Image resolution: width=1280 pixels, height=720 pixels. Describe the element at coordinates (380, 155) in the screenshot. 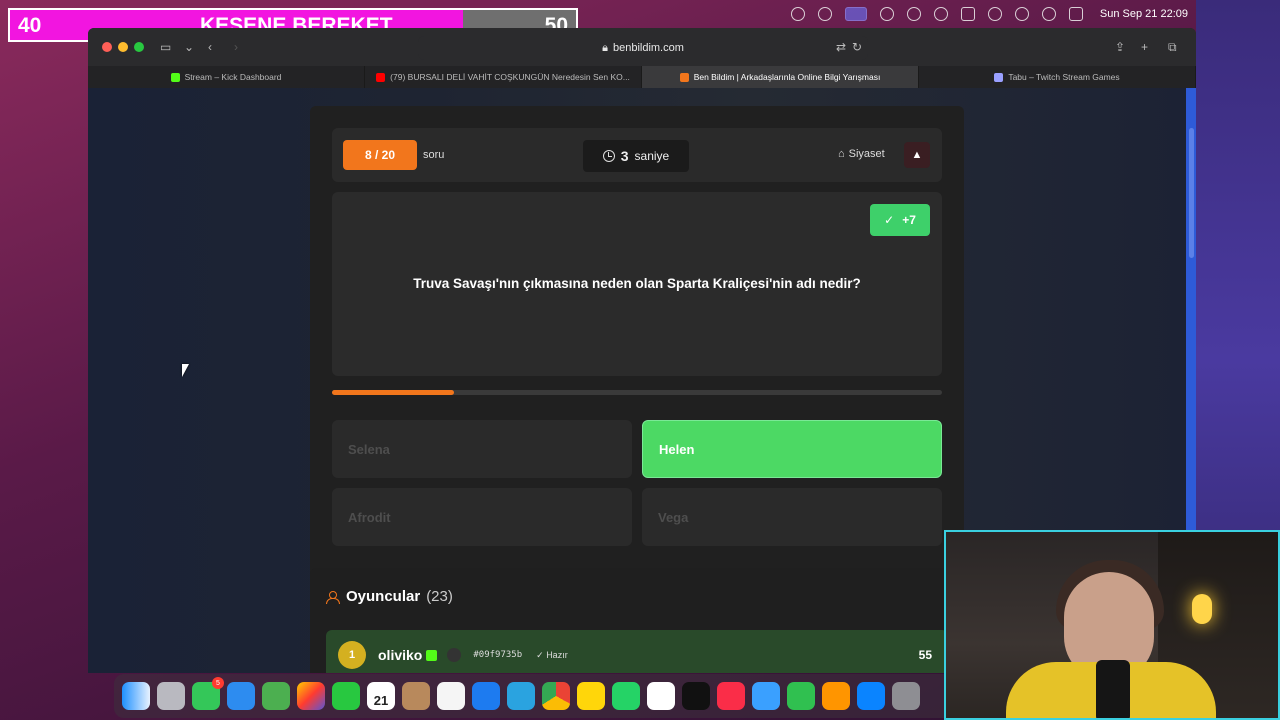

I see `question-counter: 8 / 20` at that location.